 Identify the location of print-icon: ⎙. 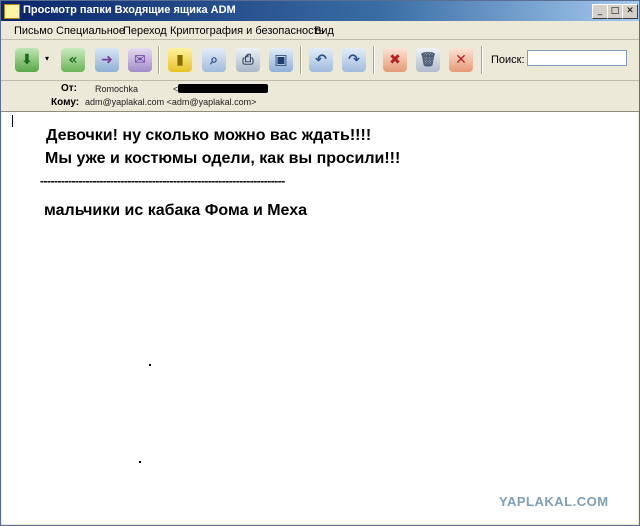
(248, 60).